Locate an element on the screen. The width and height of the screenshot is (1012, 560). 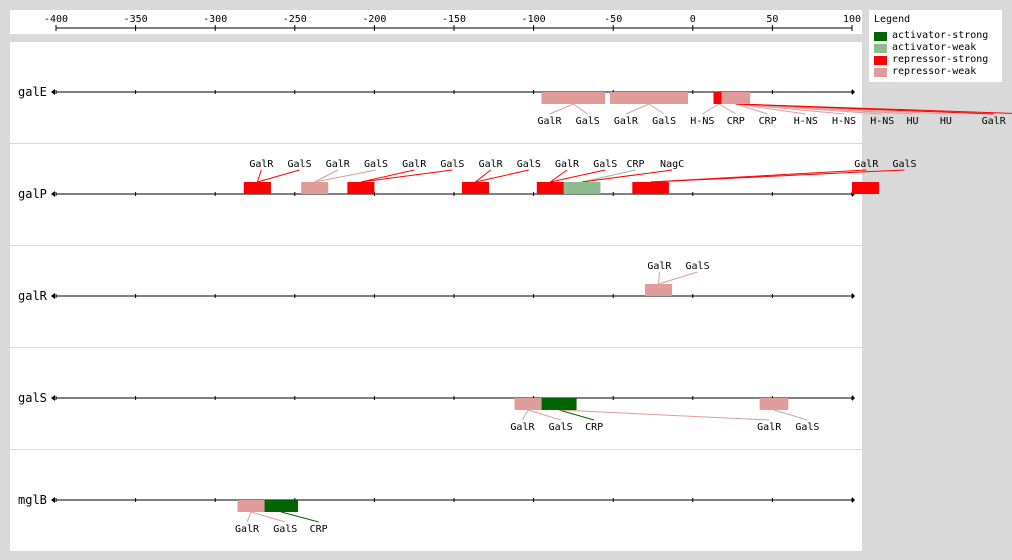
gene-name: galS is located at coordinates (32, 398).